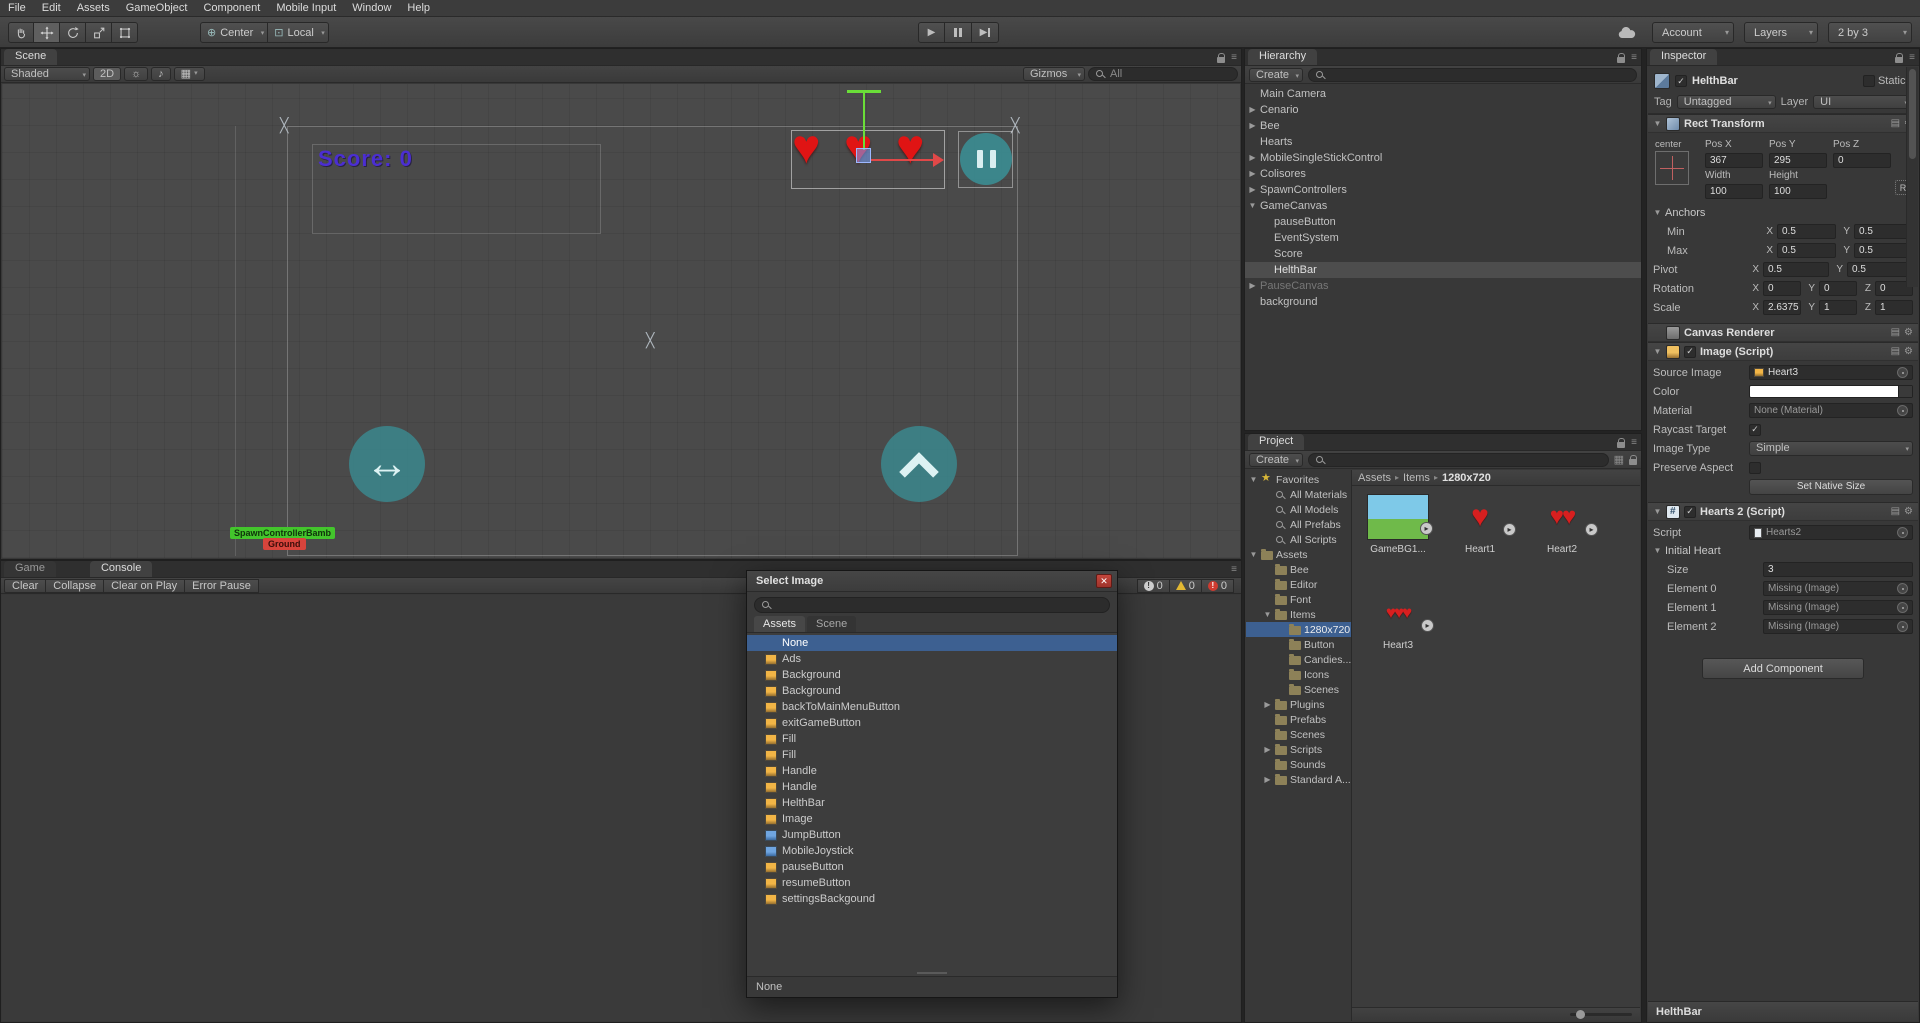 This screenshot has height=1023, width=1920. What do you see at coordinates (650, 340) in the screenshot?
I see `rect-center-handle-icon: ╳` at bounding box center [650, 340].